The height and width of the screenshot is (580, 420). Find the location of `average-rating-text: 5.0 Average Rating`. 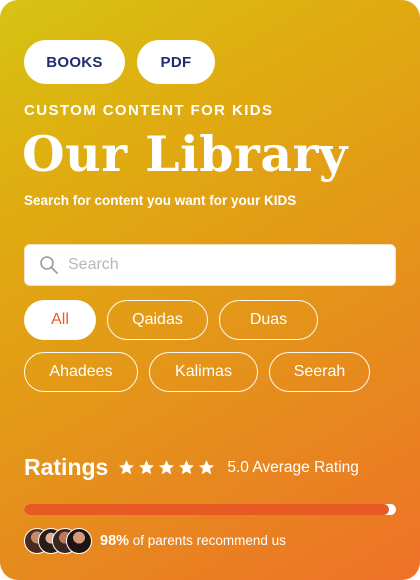

average-rating-text: 5.0 Average Rating is located at coordinates (293, 467).